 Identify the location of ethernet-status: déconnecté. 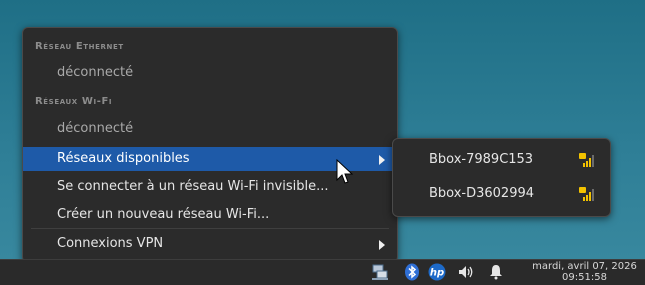
(95, 72).